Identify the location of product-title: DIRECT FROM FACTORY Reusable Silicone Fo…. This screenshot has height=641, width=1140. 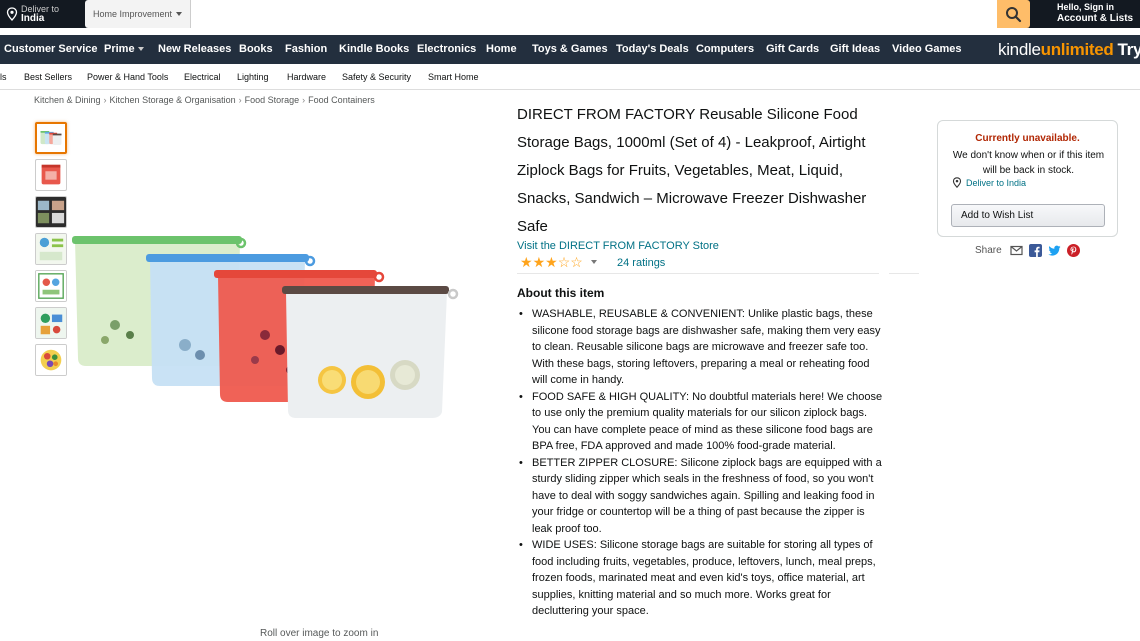
(692, 170).